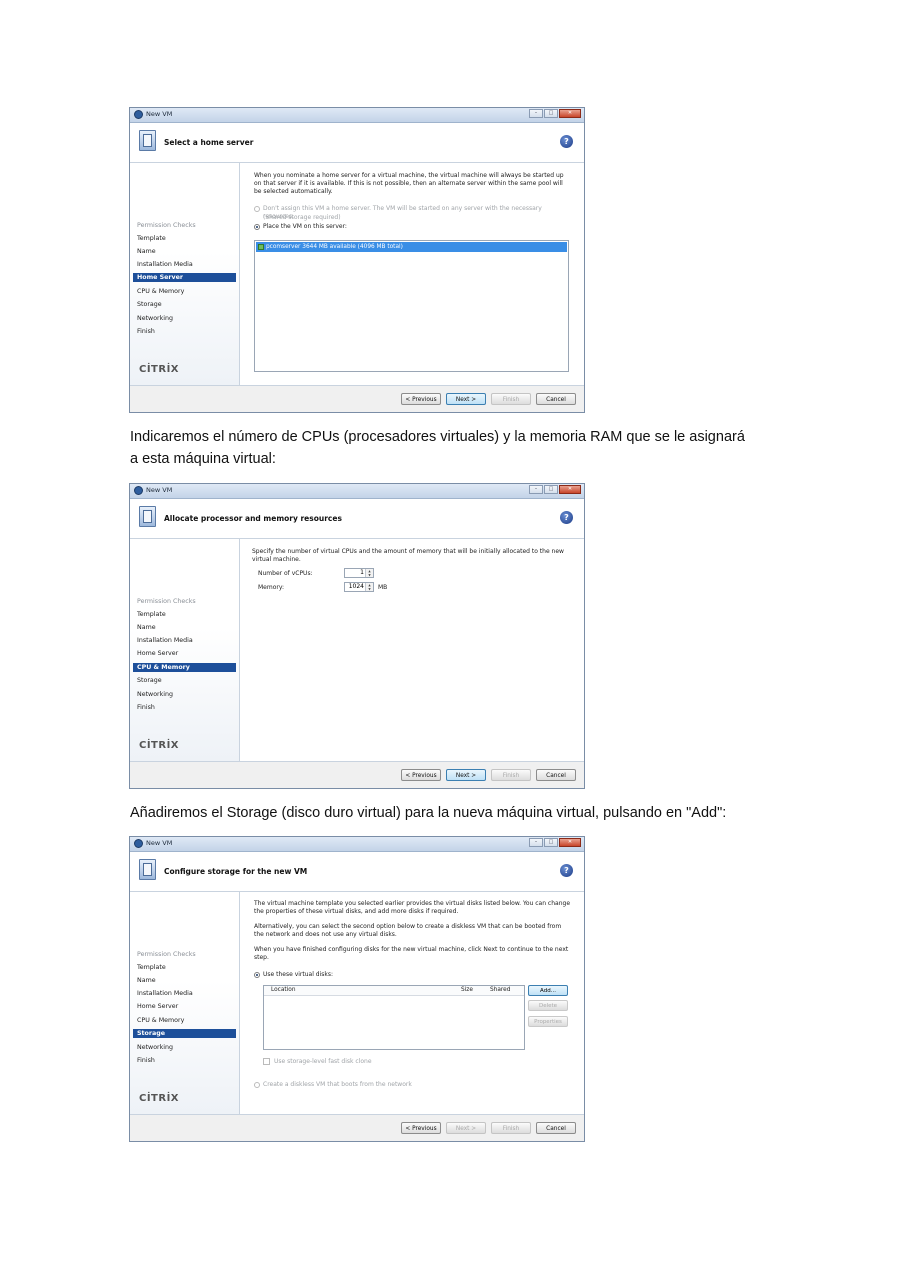 Image resolution: width=906 pixels, height=1280 pixels. What do you see at coordinates (257, 1085) in the screenshot?
I see `diskless-radio` at bounding box center [257, 1085].